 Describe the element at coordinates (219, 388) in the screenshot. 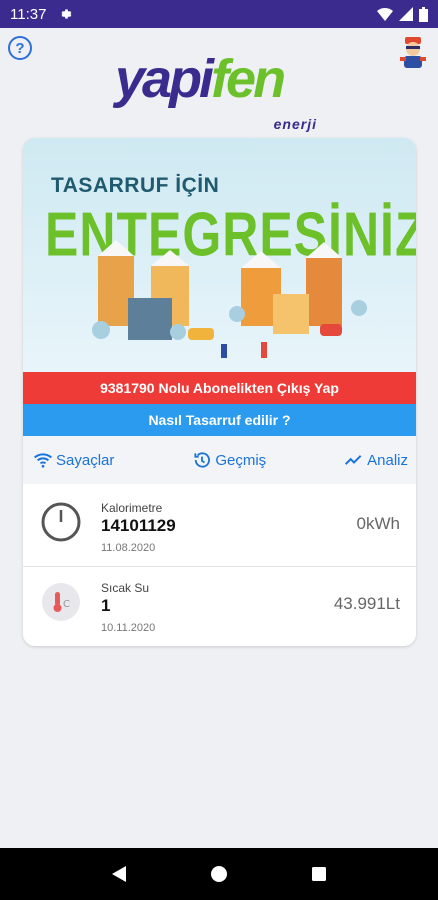

I see `unsubscribe-button: 9381790 Nolu Abonelikten Çıkış Yap` at that location.